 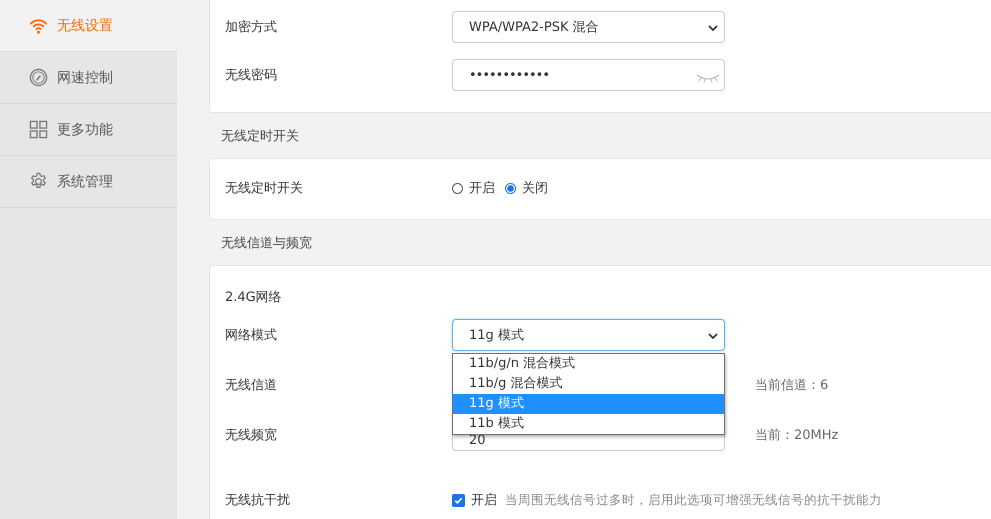 What do you see at coordinates (254, 298) in the screenshot?
I see `subsection-title: 2.4G网络` at bounding box center [254, 298].